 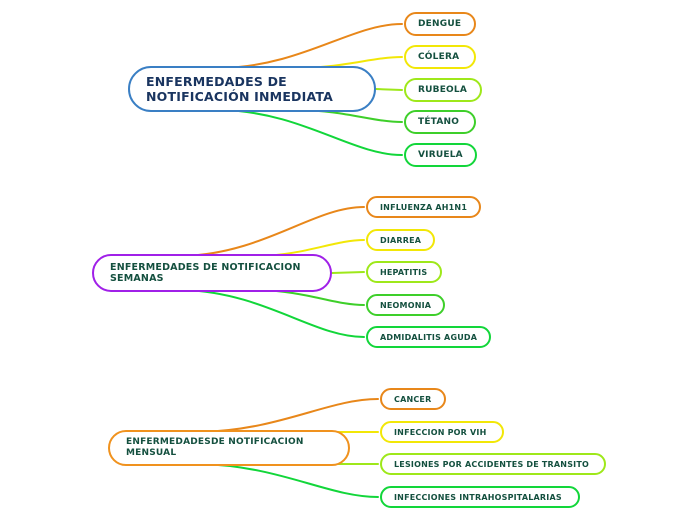 I want to click on connector-rubeola, so click(x=389, y=89).